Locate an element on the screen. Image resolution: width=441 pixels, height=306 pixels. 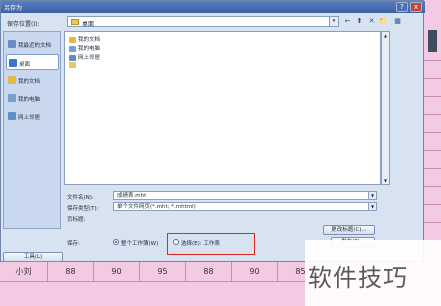
radio-entire-workbook-label: 整个工作簿(W) is located at coordinates (139, 243).